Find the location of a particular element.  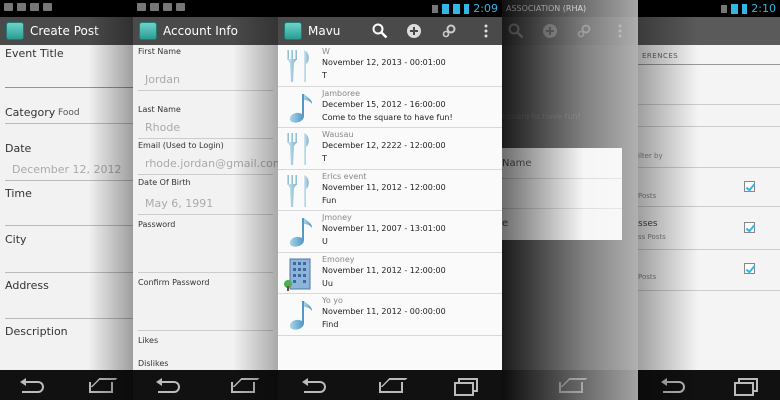

first-name-input: Jordan is located at coordinates (162, 79).